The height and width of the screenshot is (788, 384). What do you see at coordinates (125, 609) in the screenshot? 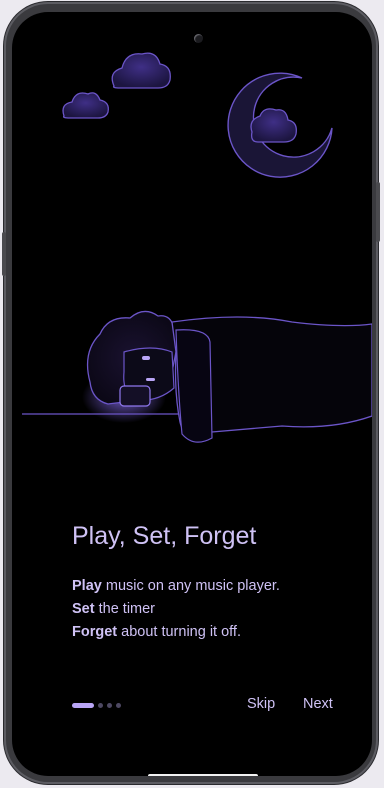
I see `description-text: the timer` at bounding box center [125, 609].